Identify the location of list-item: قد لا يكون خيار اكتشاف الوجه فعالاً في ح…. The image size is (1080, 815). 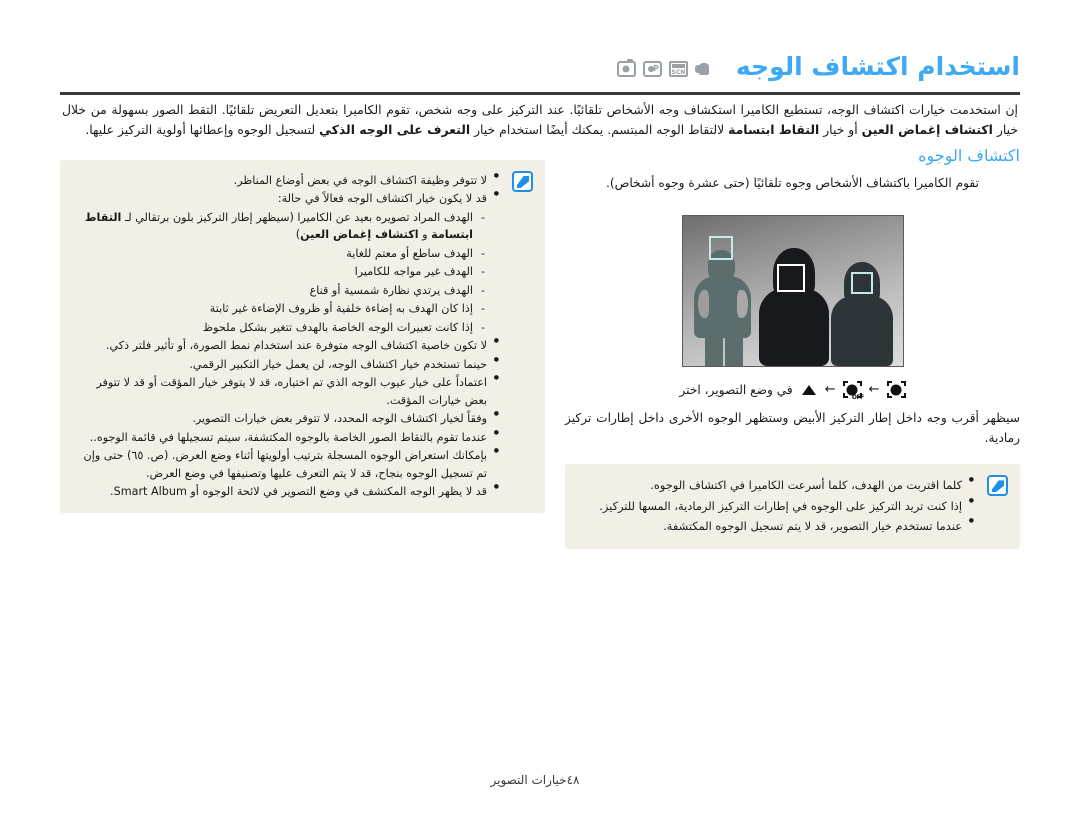
(287, 198).